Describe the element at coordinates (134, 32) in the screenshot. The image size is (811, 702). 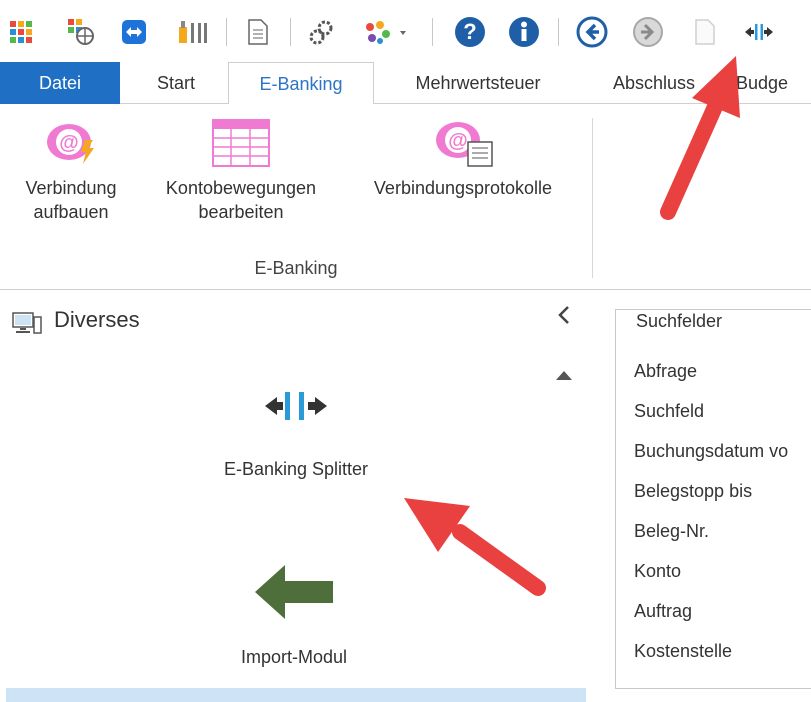
I see `teamviewer-icon` at that location.